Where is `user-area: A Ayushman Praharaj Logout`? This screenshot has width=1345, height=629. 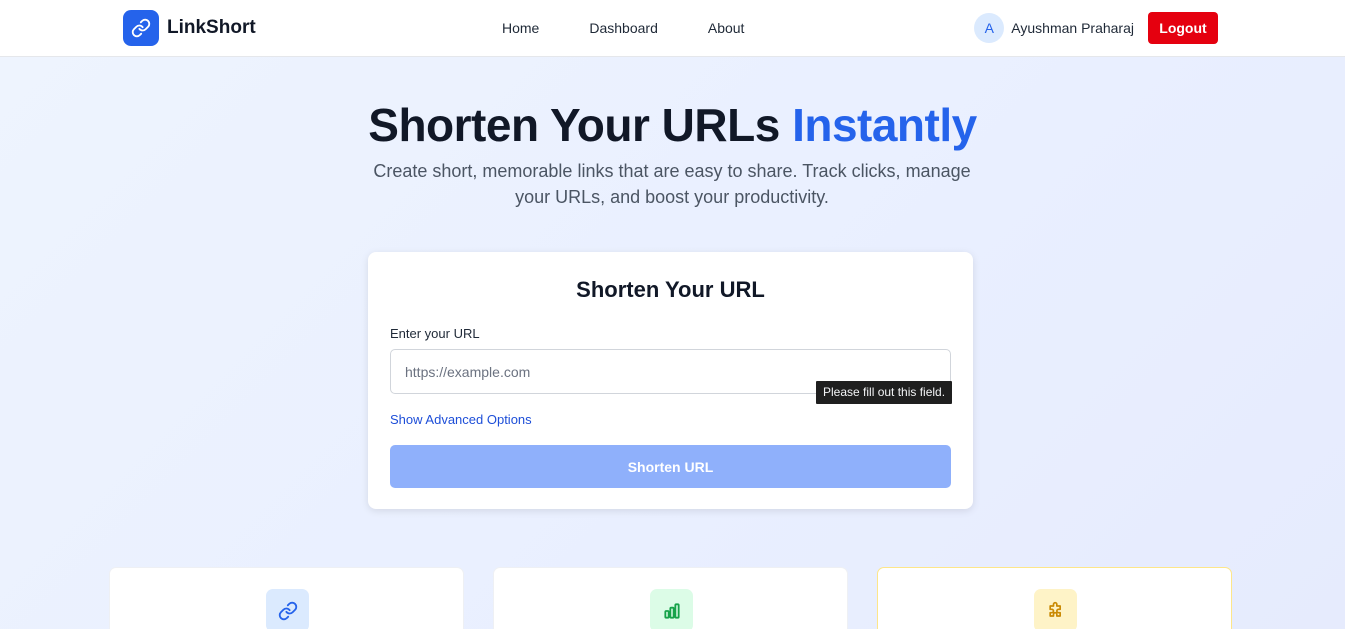
user-area: A Ayushman Praharaj Logout is located at coordinates (1096, 28).